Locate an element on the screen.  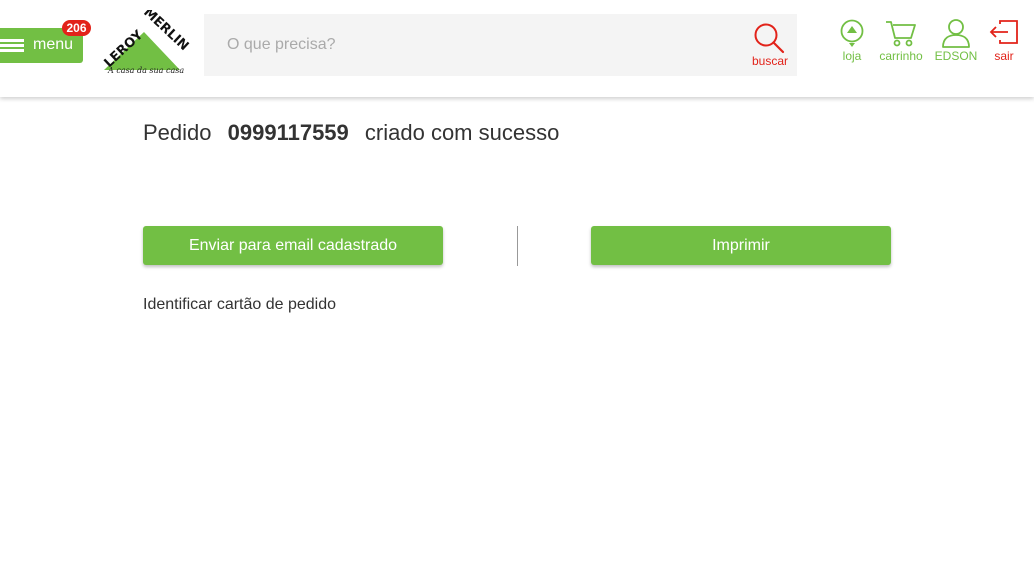
search-bar: buscar is located at coordinates (500, 45).